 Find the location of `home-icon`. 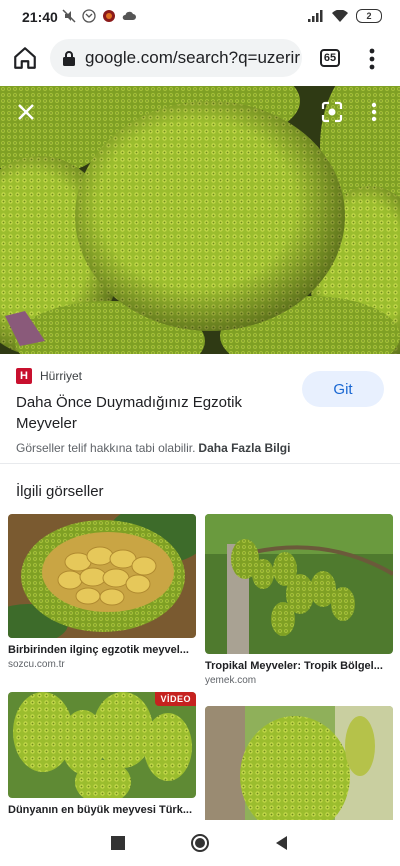

home-icon is located at coordinates (25, 58).